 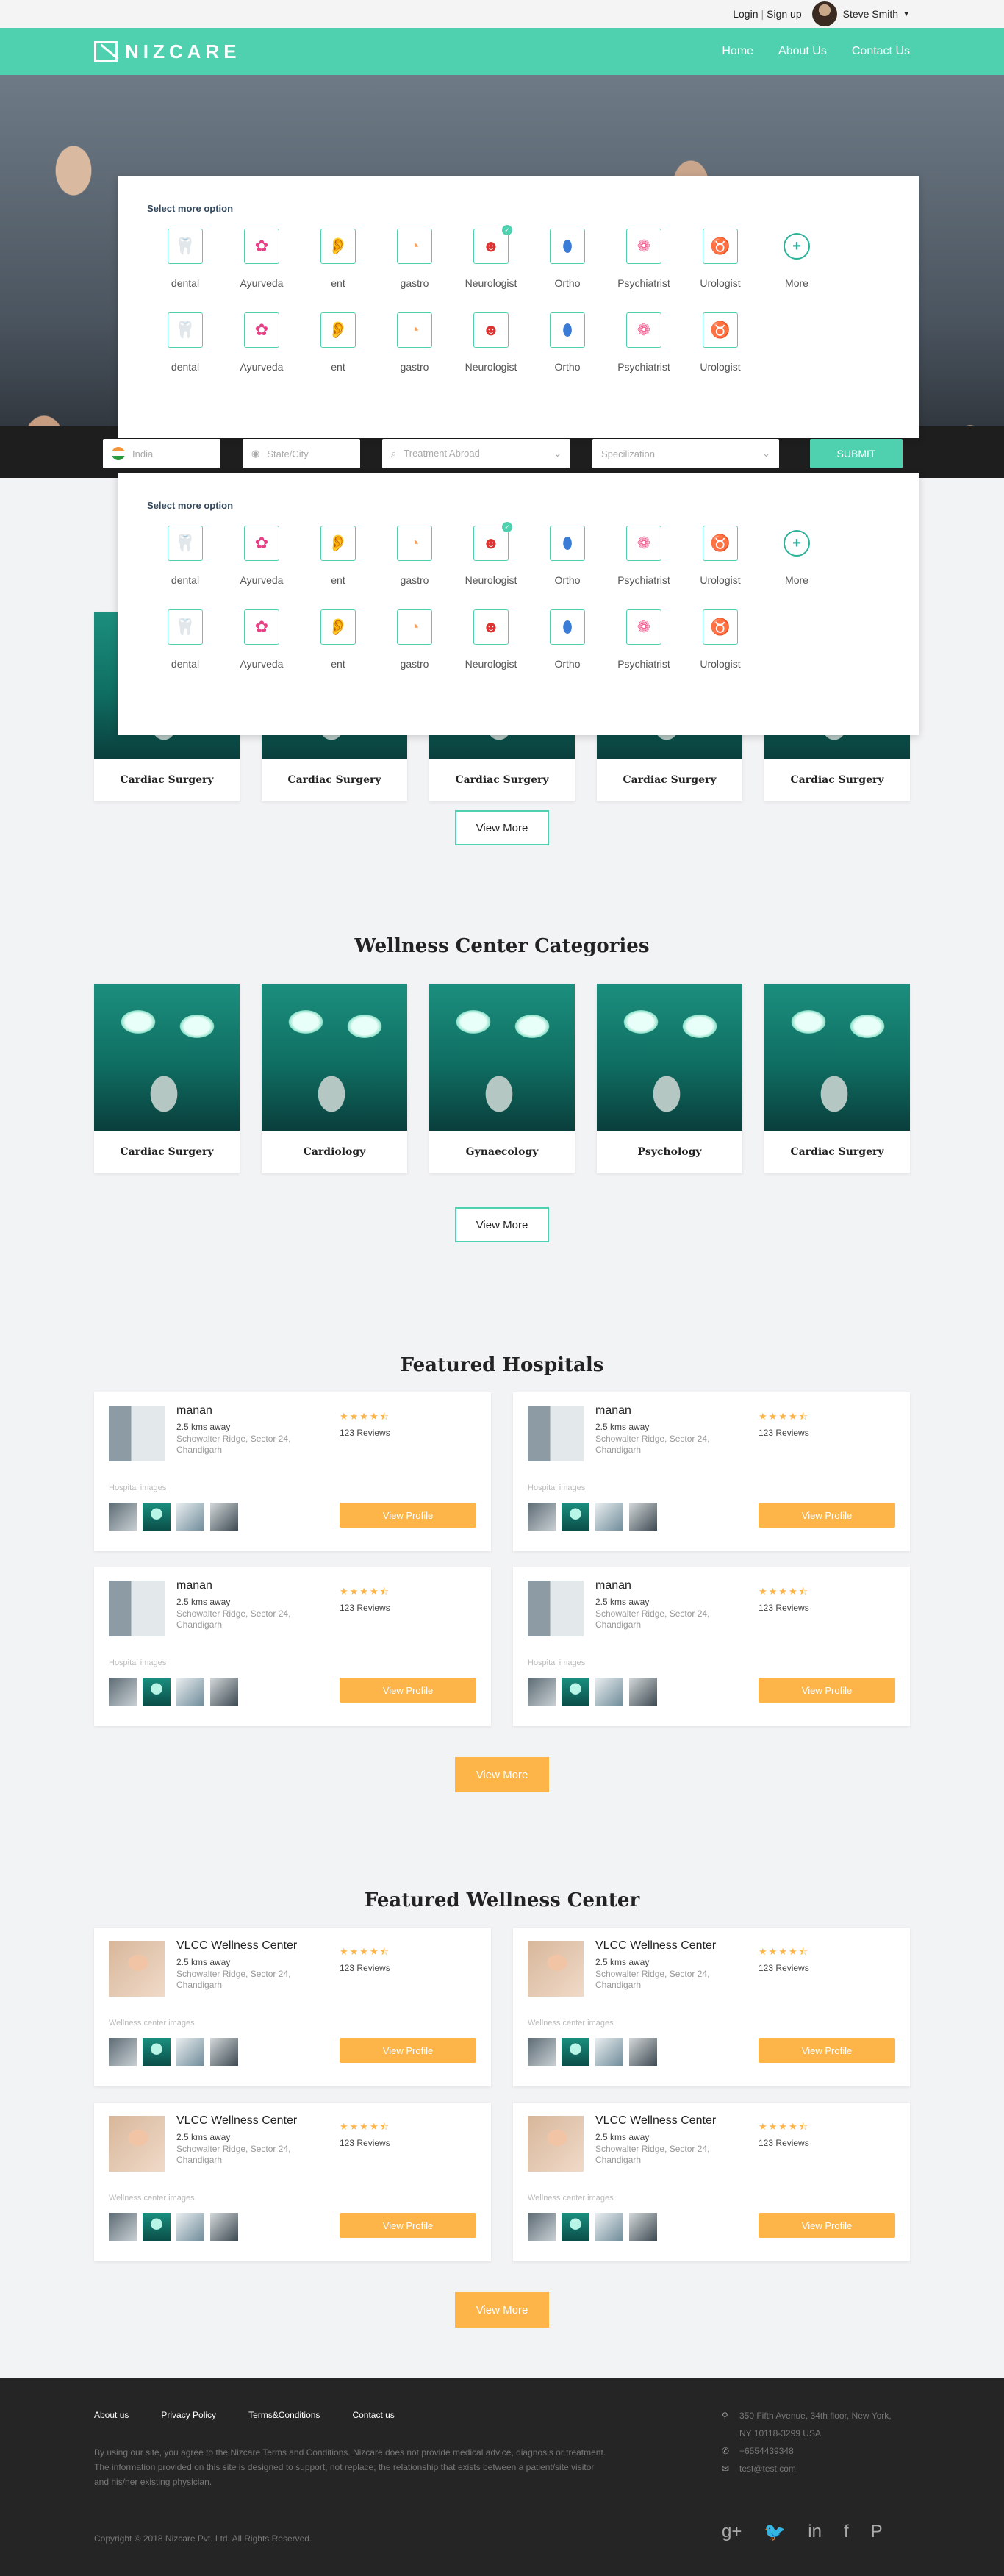 I want to click on category-card: Psychology, so click(x=669, y=1078).